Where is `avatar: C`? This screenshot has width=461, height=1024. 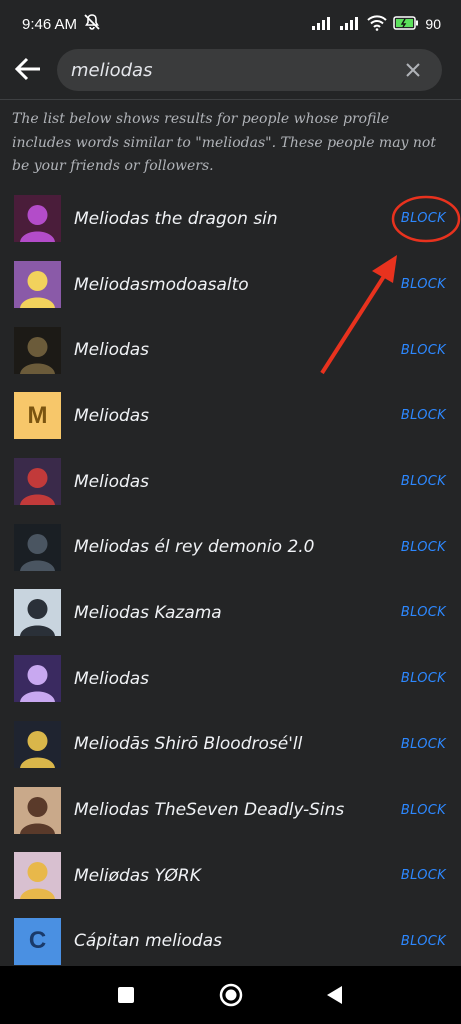
avatar: C is located at coordinates (37, 941).